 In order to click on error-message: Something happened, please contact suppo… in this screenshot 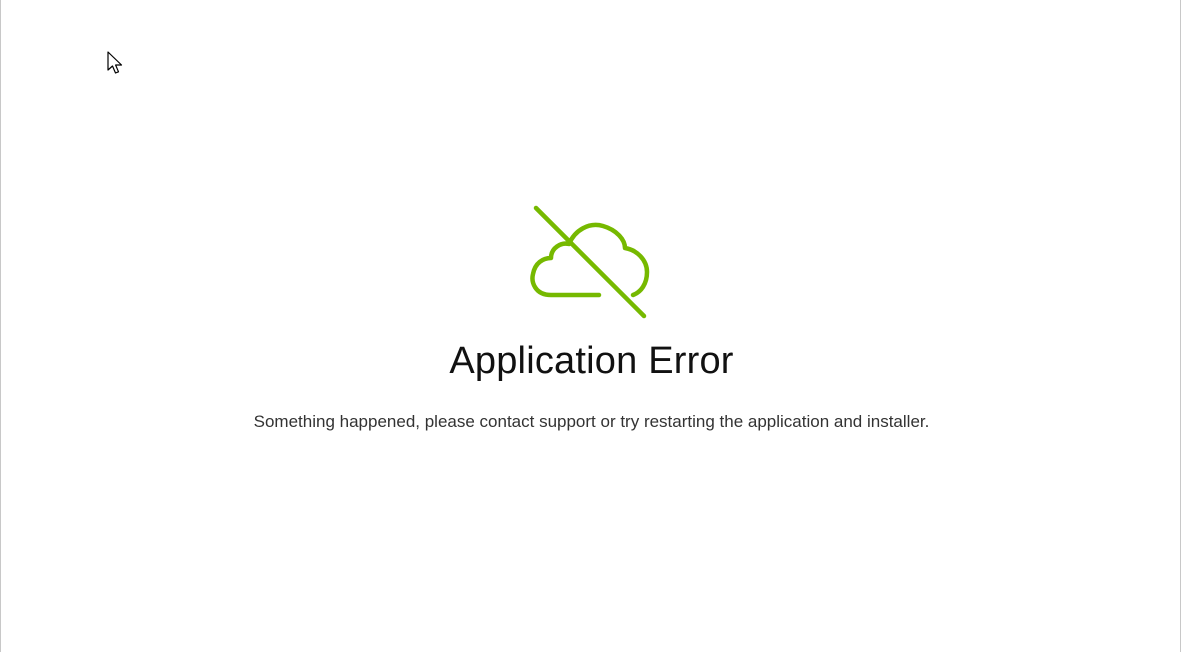, I will do `click(591, 421)`.